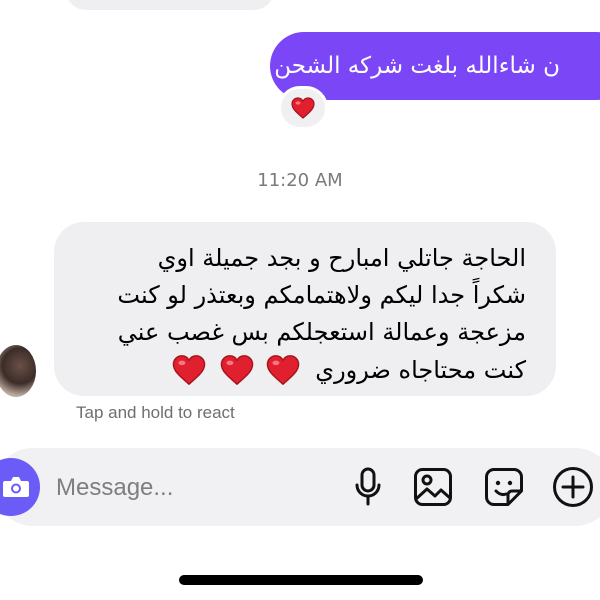  I want to click on add-button, so click(573, 487).